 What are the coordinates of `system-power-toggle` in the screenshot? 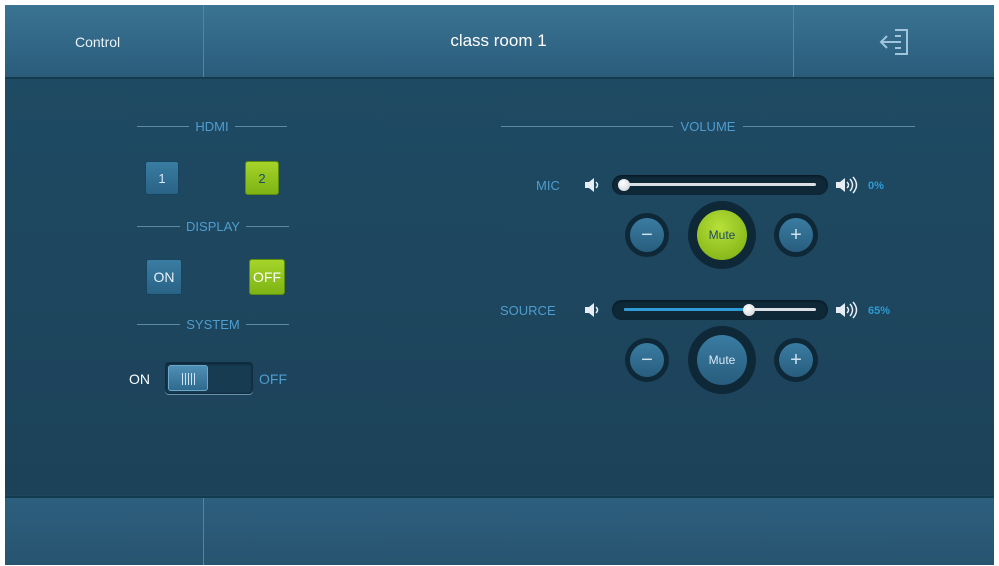 It's located at (209, 378).